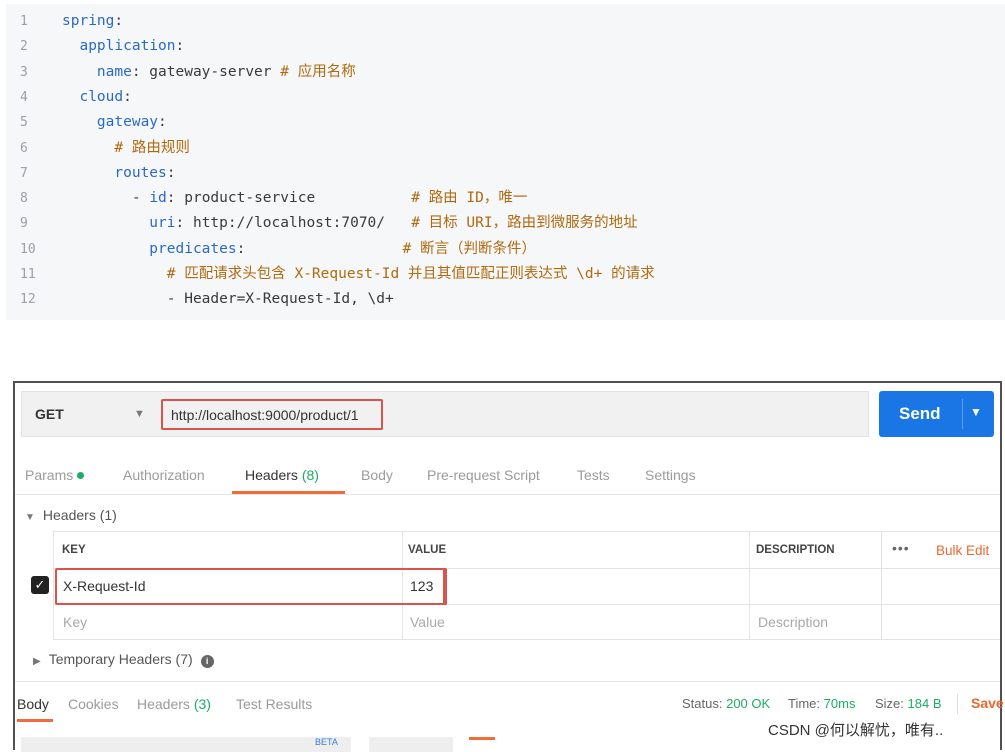  What do you see at coordinates (427, 550) in the screenshot?
I see `column-header-value: VALUE` at bounding box center [427, 550].